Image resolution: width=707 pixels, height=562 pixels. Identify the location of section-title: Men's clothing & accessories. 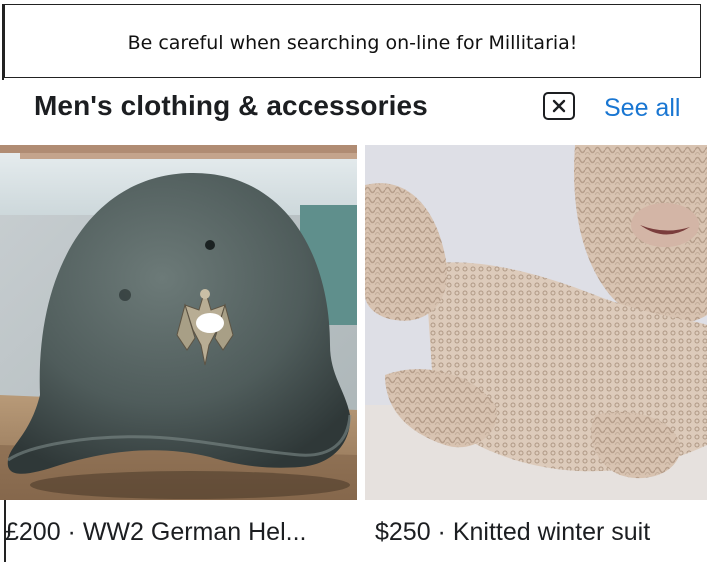
(231, 105).